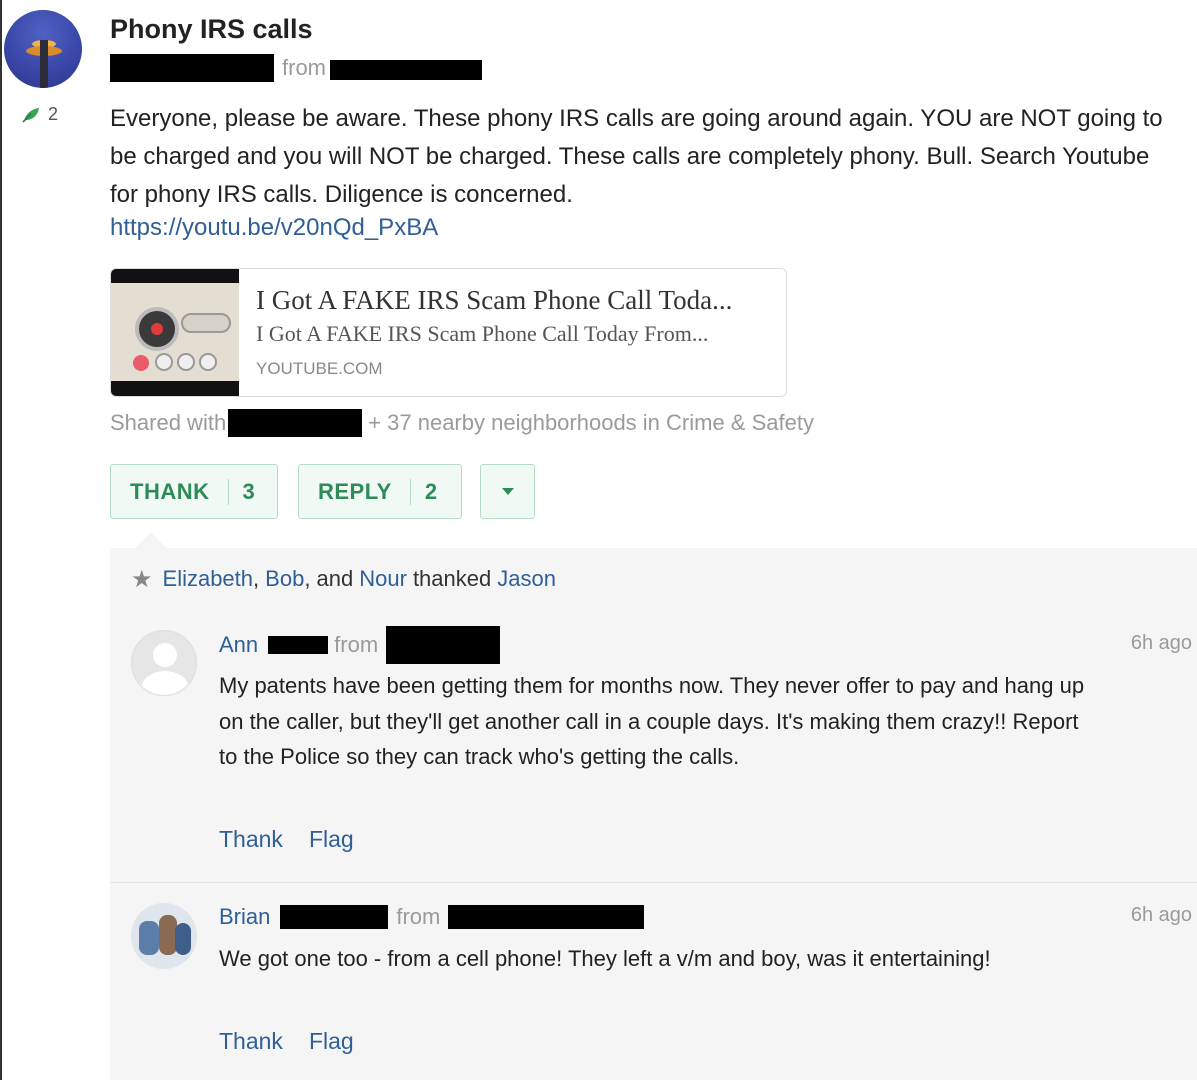  I want to click on redacted-author-name, so click(192, 68).